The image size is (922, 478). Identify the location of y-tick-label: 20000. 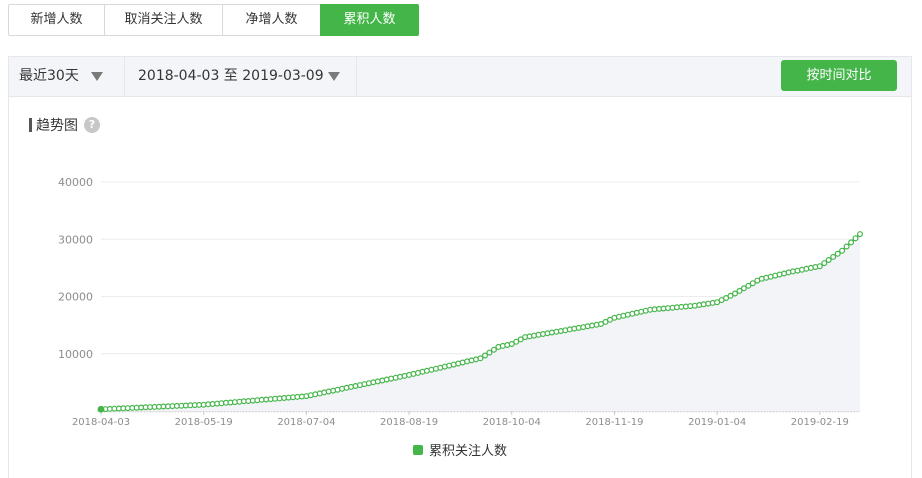
(75, 297).